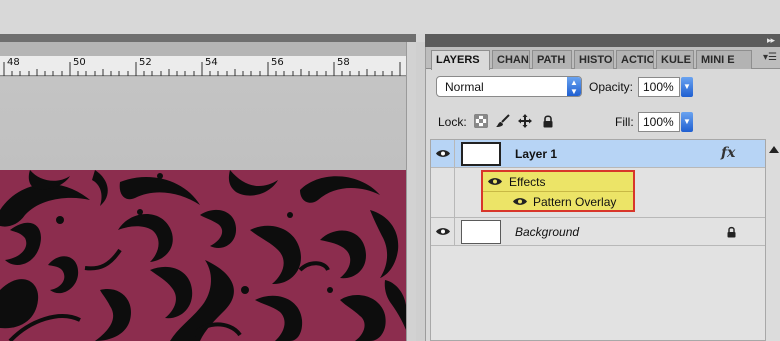 This screenshot has width=780, height=341. What do you see at coordinates (208, 38) in the screenshot?
I see `document-window-edge` at bounding box center [208, 38].